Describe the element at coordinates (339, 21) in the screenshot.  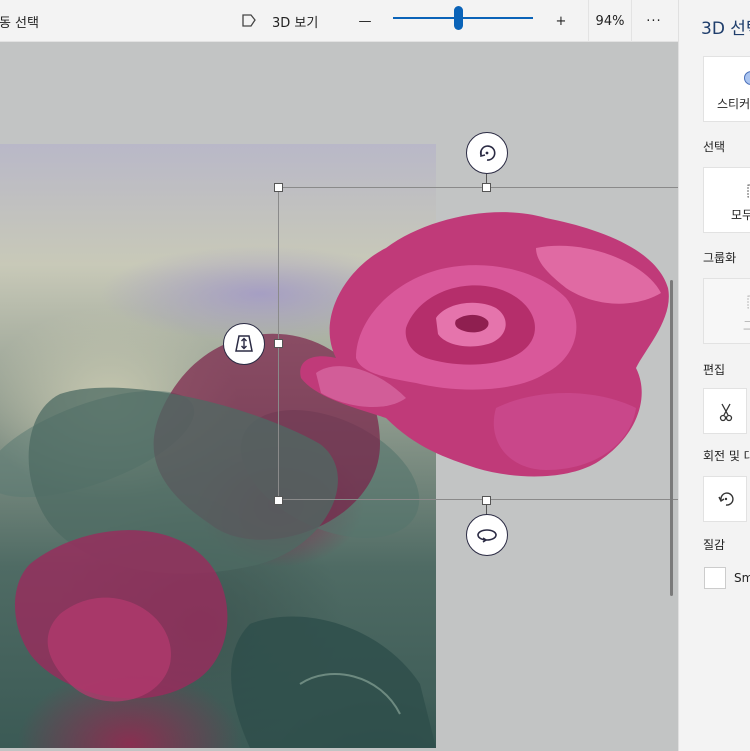
I see `top-toolbar: 자동 선택 3D 보기 — + 94% ···` at that location.